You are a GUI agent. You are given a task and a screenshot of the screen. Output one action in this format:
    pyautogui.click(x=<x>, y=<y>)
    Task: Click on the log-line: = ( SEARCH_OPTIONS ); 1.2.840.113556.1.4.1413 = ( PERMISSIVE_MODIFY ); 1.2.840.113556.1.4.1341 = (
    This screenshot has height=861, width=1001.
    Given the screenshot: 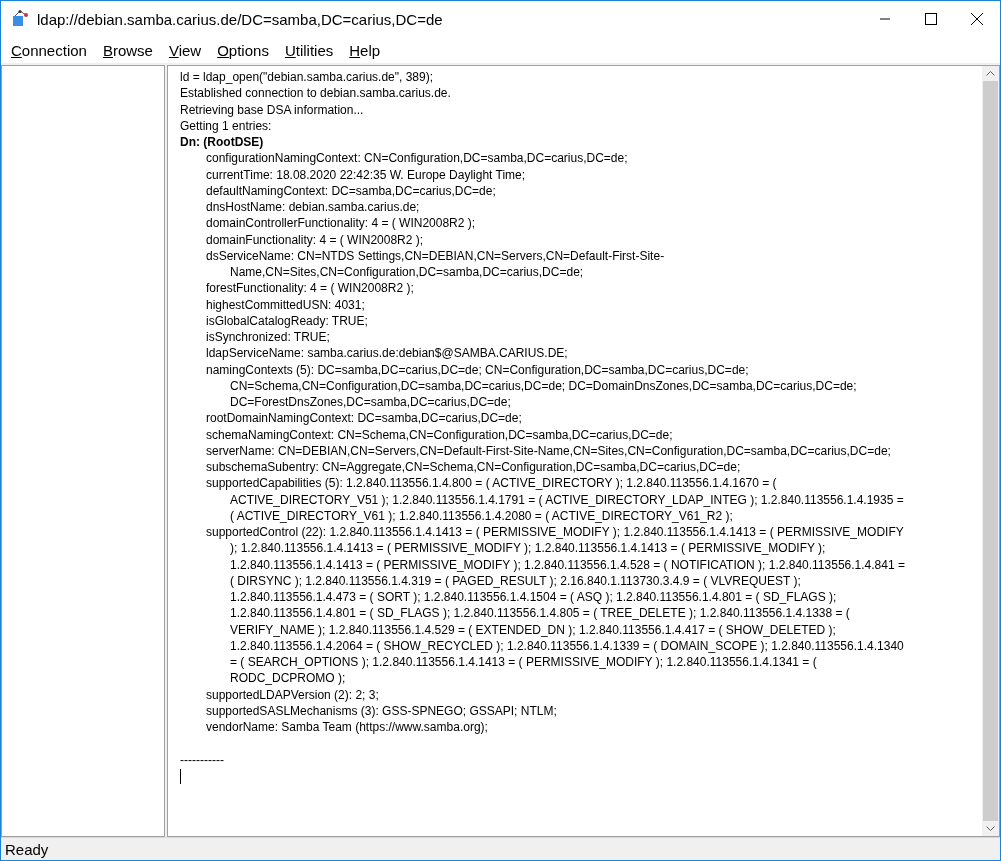 What is the action you would take?
    pyautogui.click(x=523, y=662)
    